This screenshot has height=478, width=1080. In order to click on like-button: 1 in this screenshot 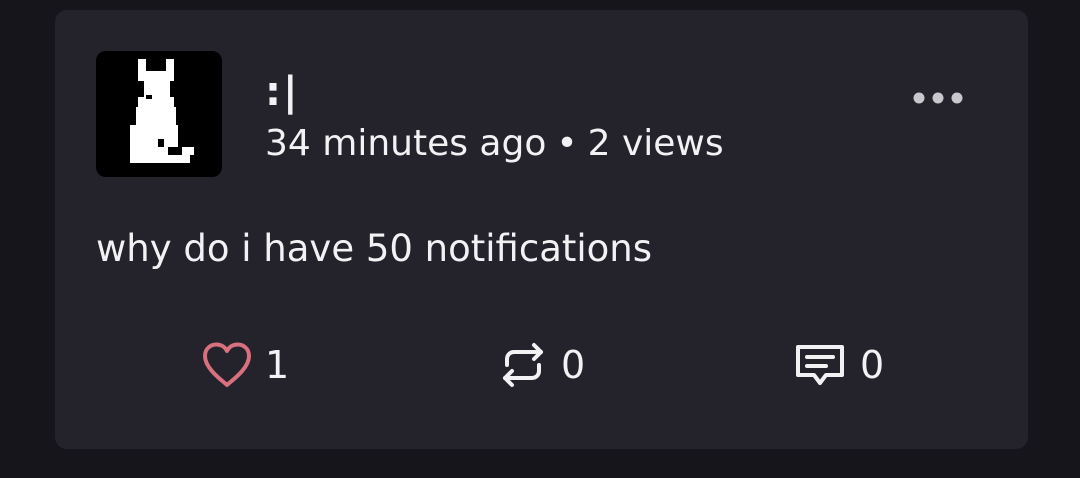, I will do `click(245, 365)`.